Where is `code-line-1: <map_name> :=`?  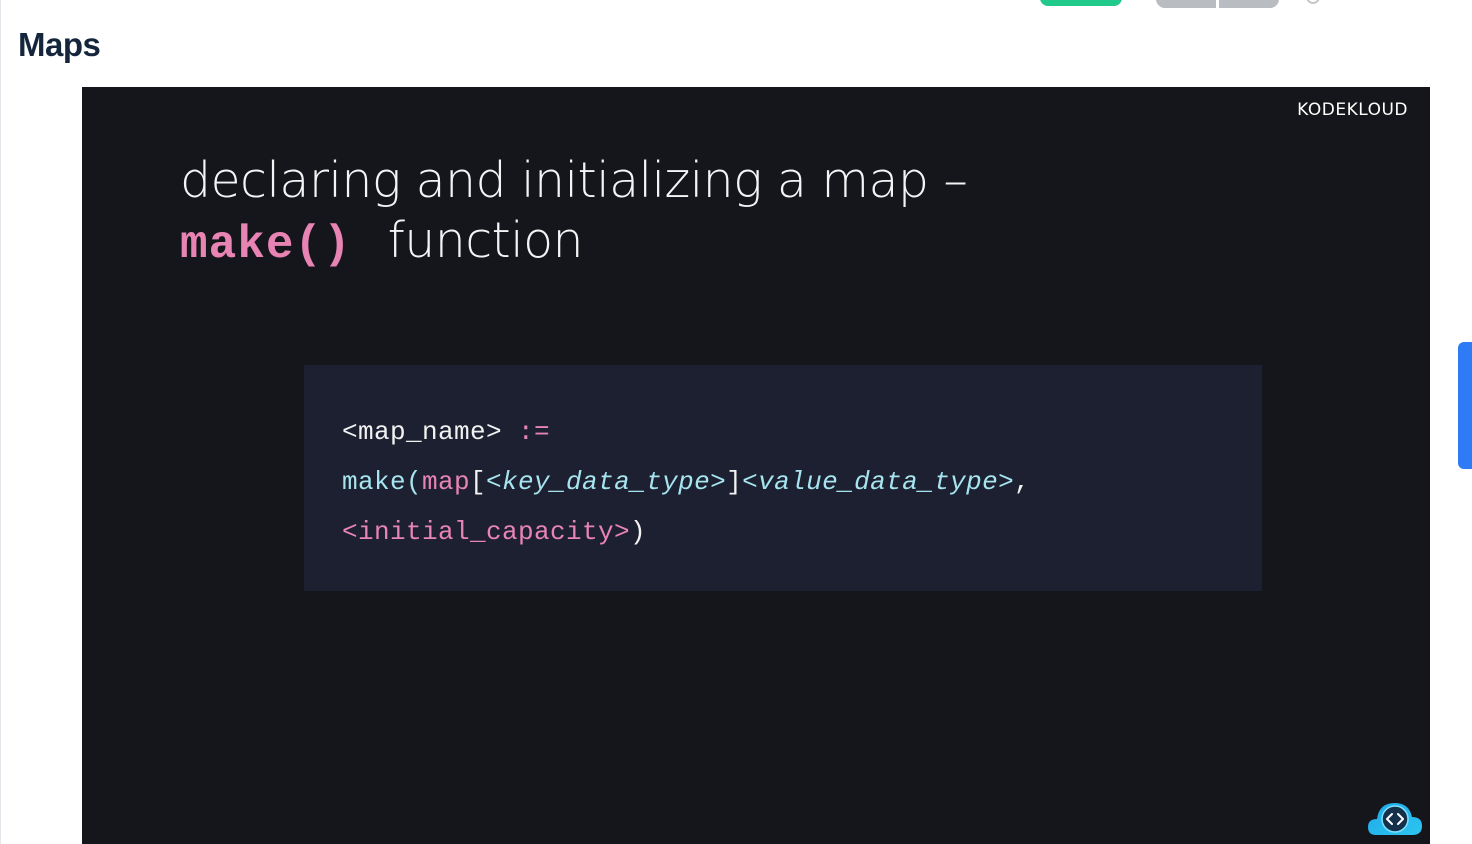 code-line-1: <map_name> := is located at coordinates (446, 432).